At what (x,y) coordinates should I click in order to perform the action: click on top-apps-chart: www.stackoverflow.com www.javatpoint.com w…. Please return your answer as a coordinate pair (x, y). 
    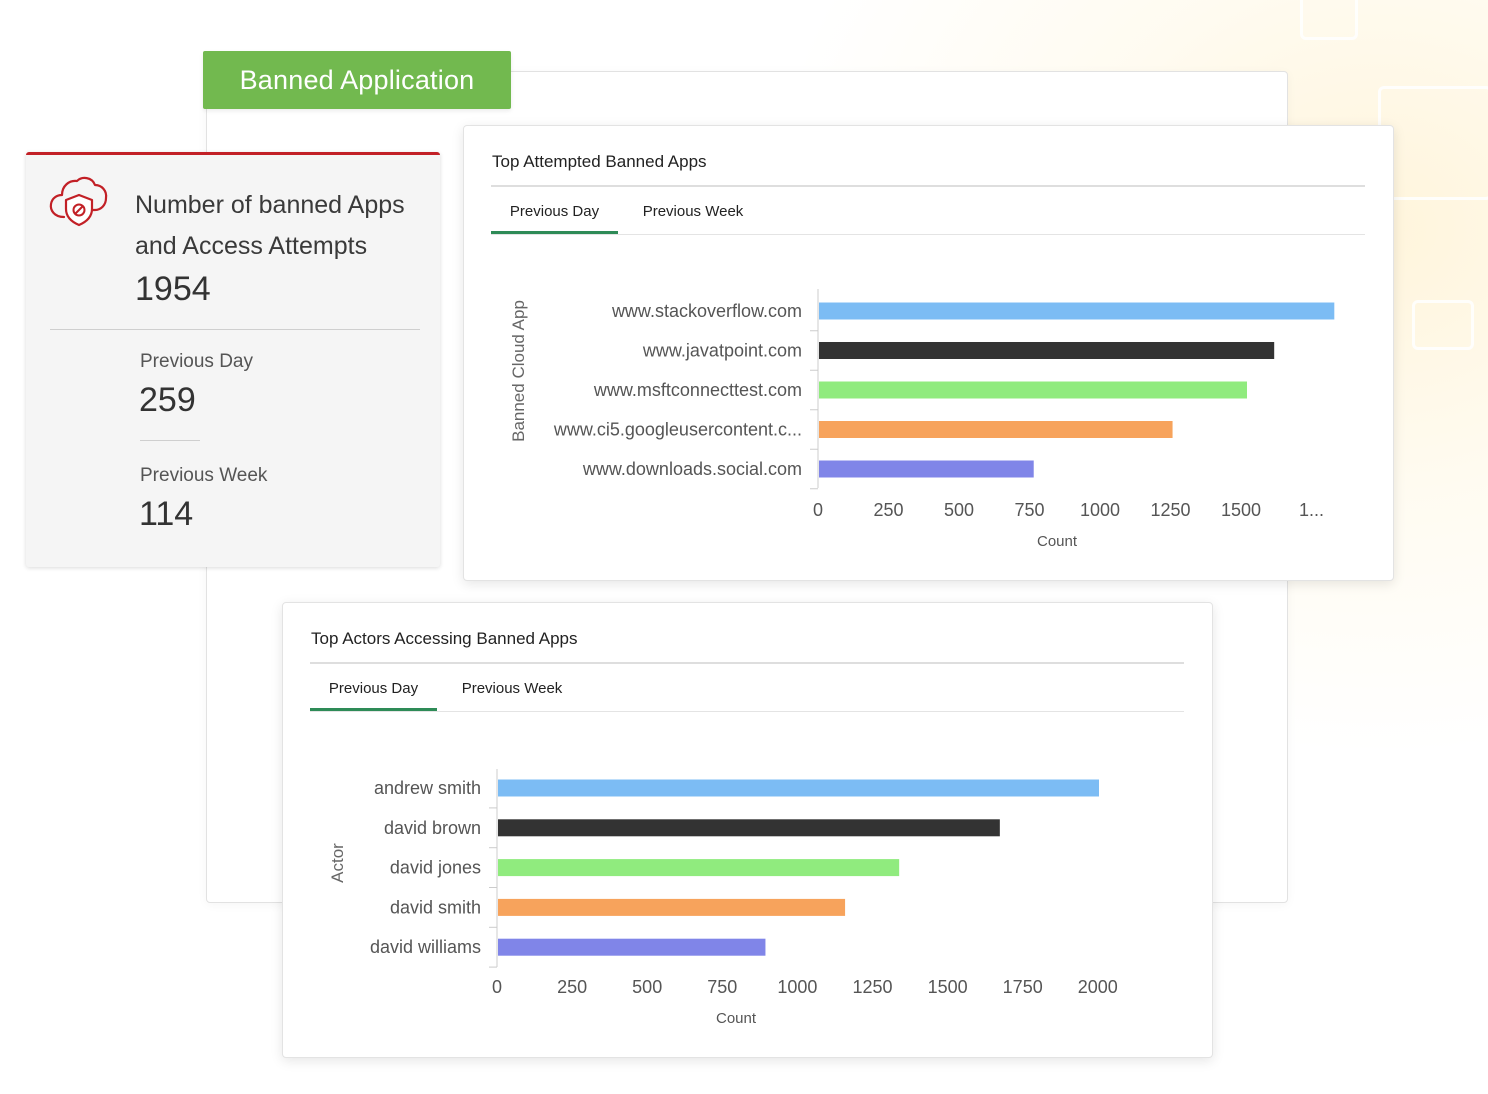
    Looking at the image, I should click on (922, 419).